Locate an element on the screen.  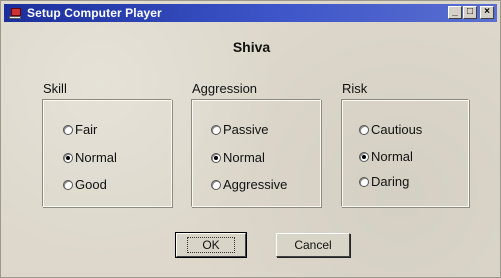
ok-button: OK is located at coordinates (211, 245).